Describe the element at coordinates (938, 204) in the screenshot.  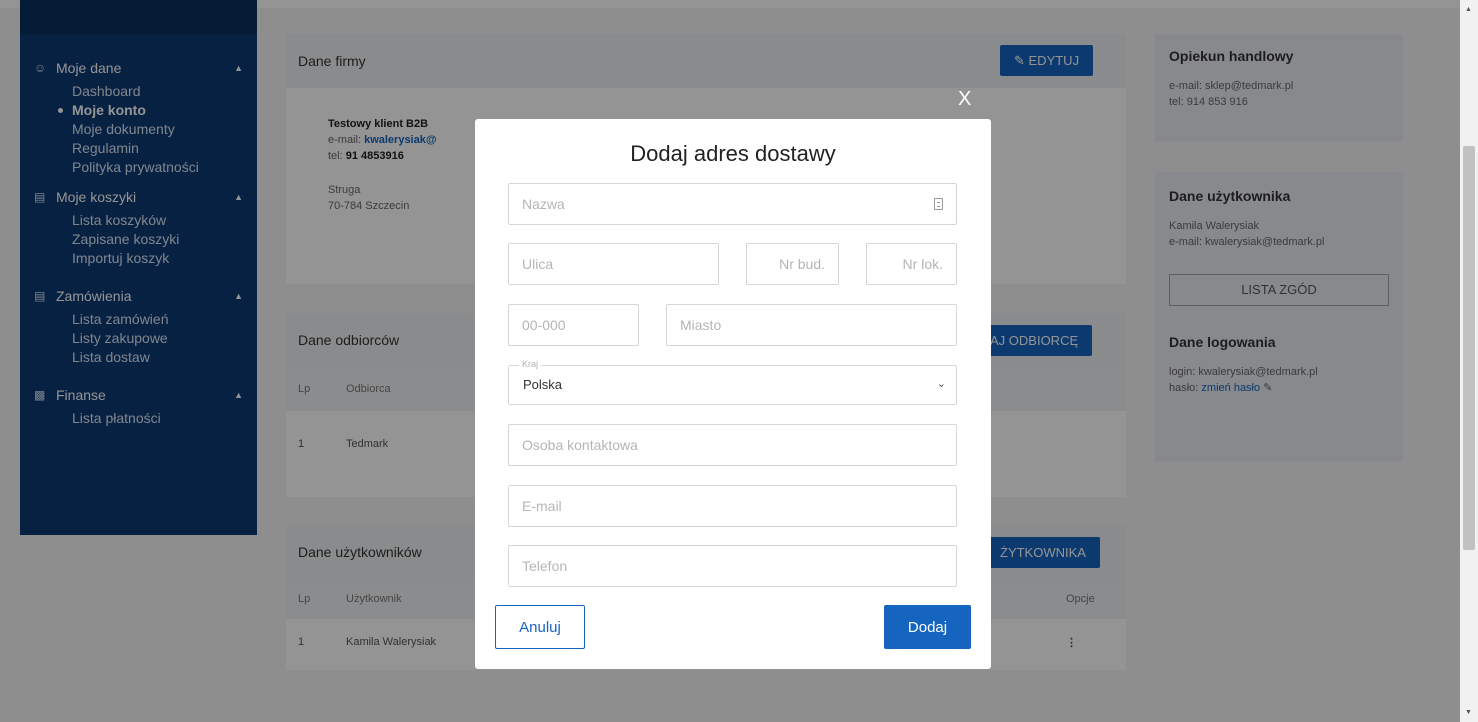
I see `contact-card-icon` at that location.